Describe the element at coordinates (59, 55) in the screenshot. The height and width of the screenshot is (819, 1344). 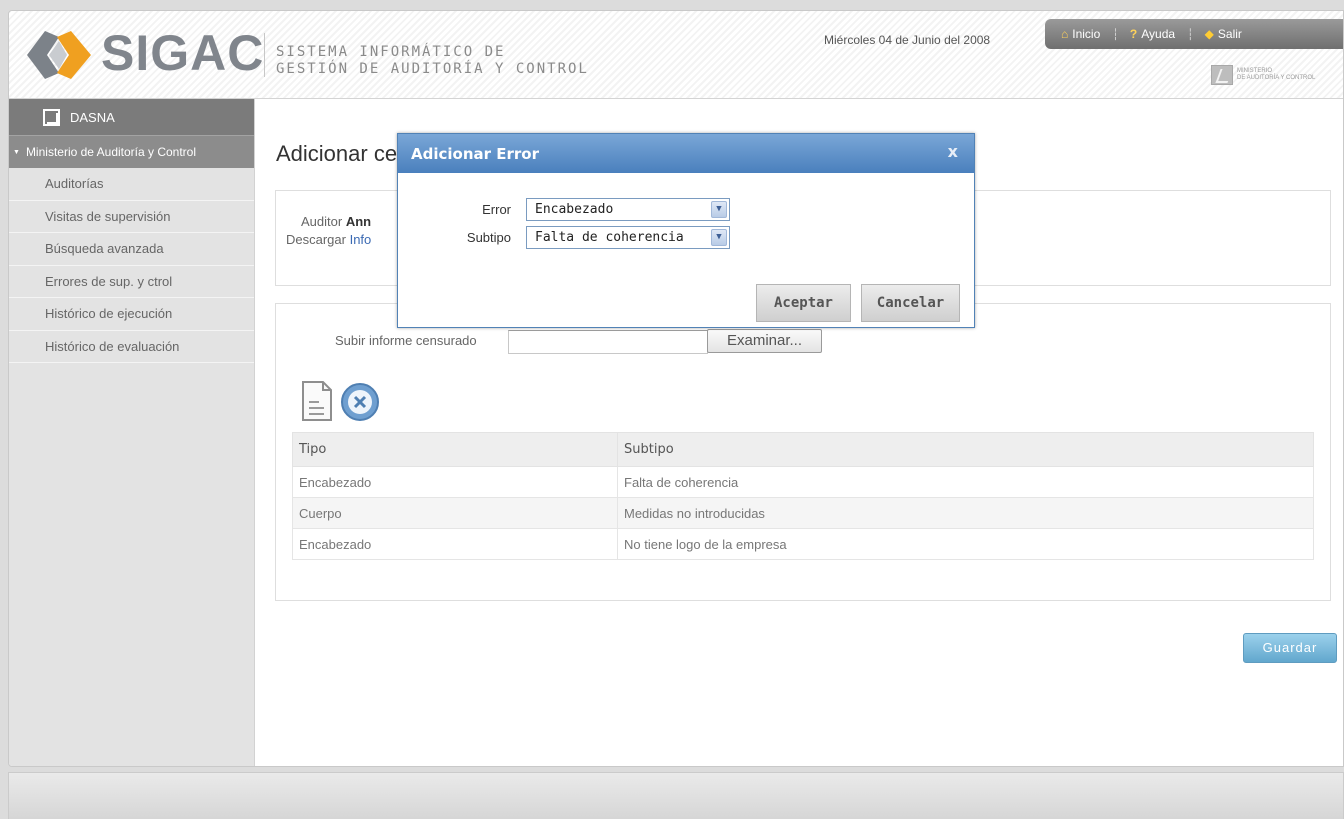
I see `sigac-logo-icon` at that location.